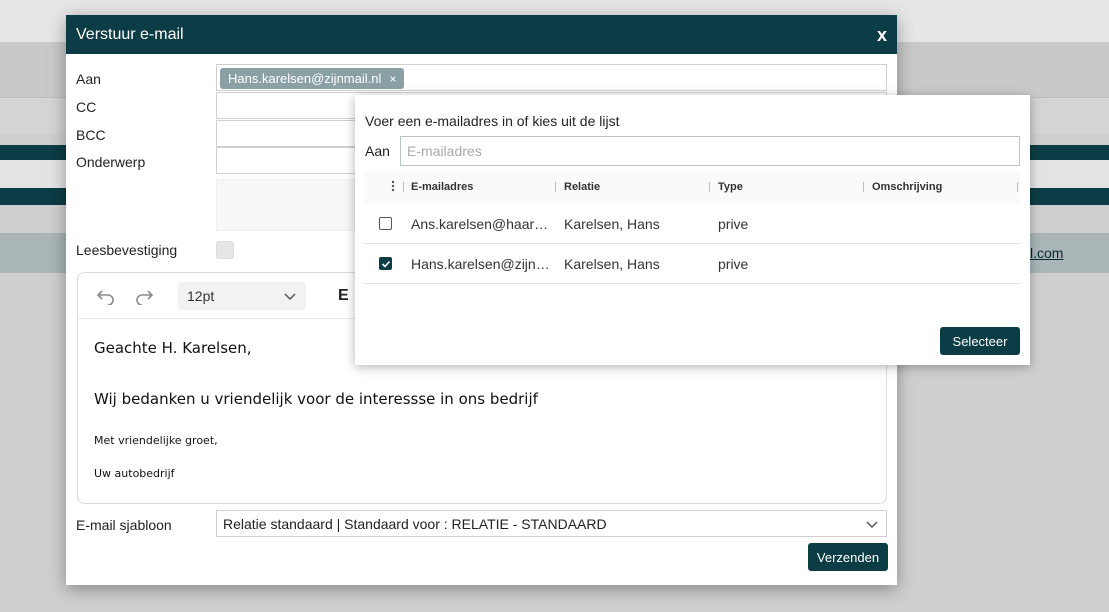  What do you see at coordinates (442, 187) in the screenshot?
I see `column-header-email: E-mailadres` at bounding box center [442, 187].